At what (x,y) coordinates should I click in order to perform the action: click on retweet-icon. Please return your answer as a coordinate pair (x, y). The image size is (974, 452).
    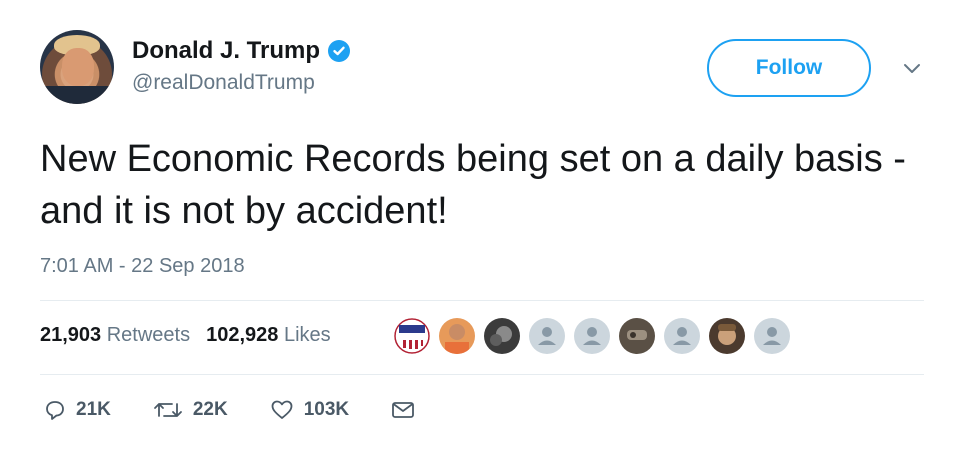
    Looking at the image, I should click on (167, 410).